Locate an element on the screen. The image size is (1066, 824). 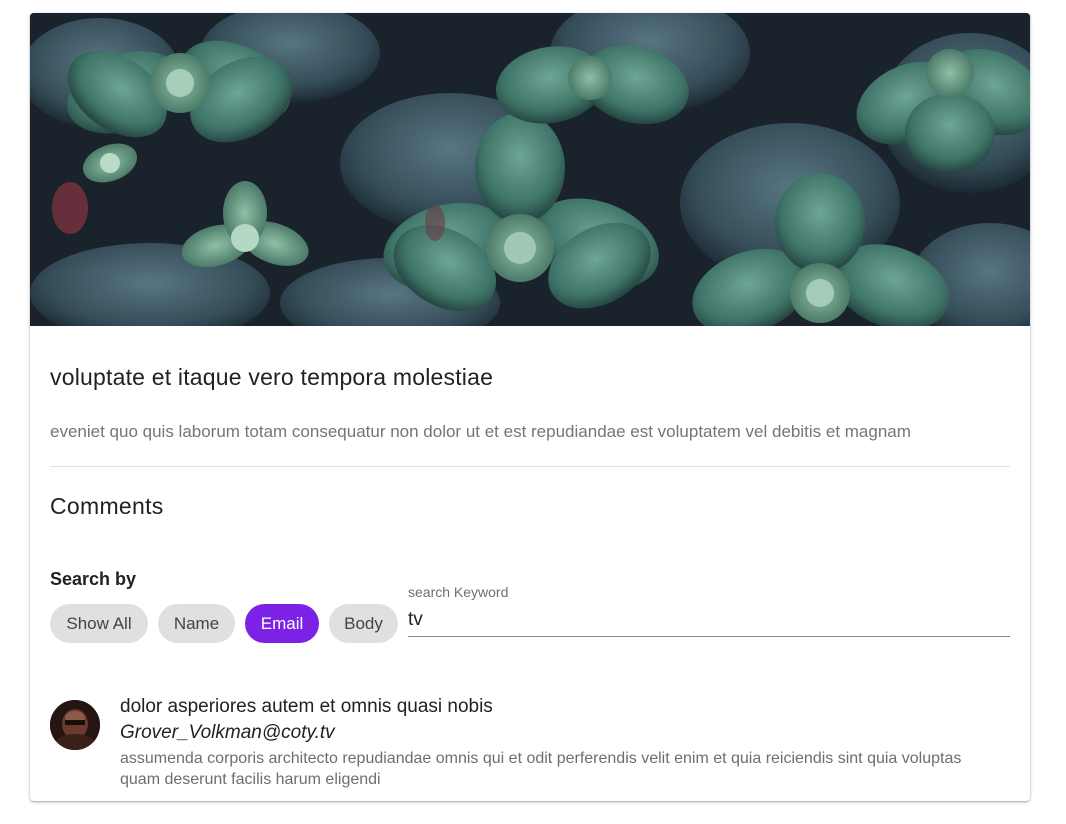
divider is located at coordinates (530, 466).